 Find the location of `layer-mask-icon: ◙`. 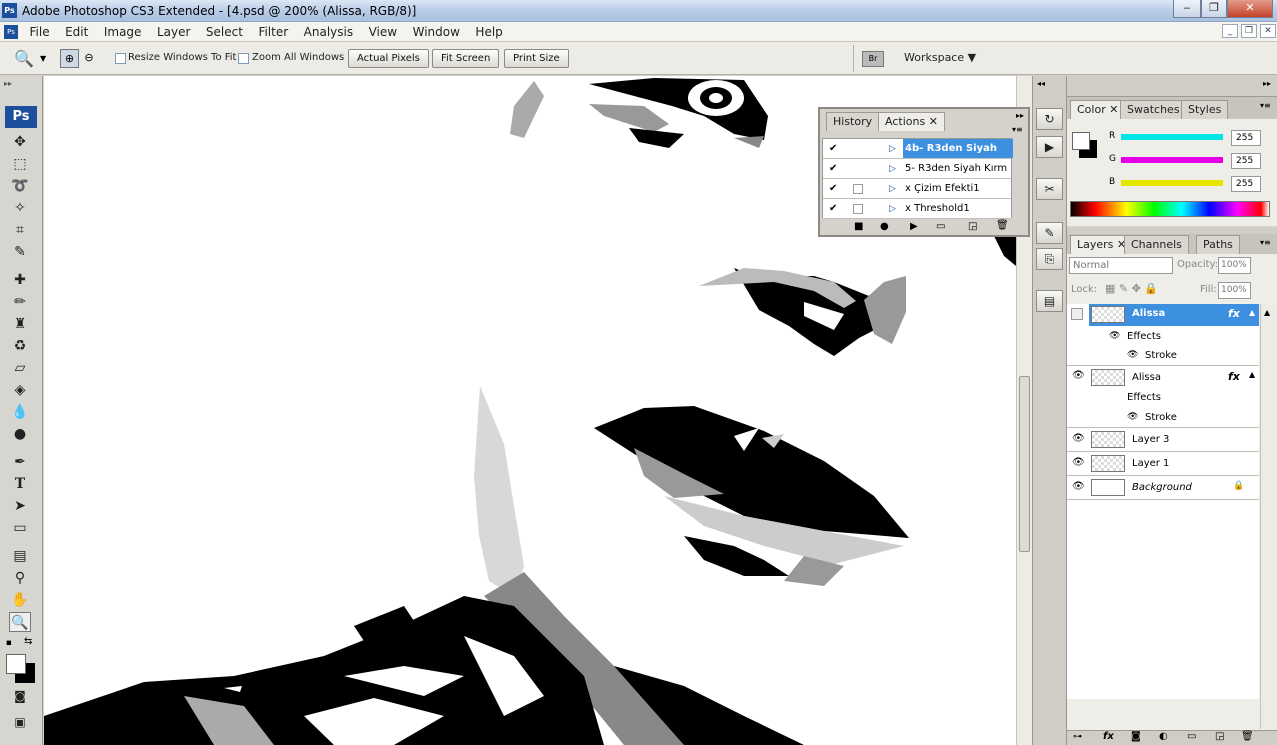

layer-mask-icon: ◙ is located at coordinates (1136, 736).